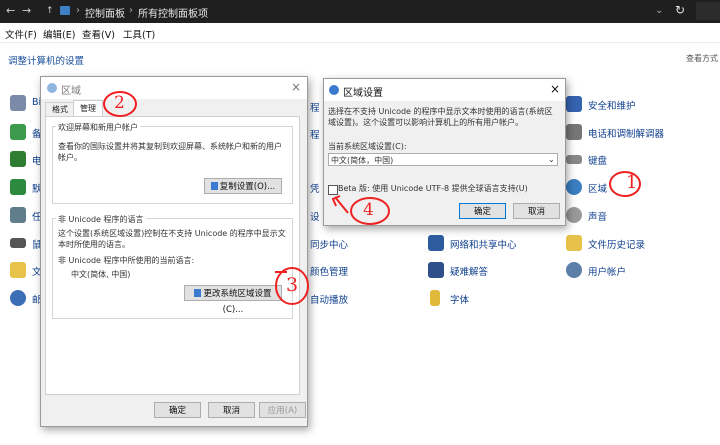  I want to click on annotation-1: 1, so click(632, 182).